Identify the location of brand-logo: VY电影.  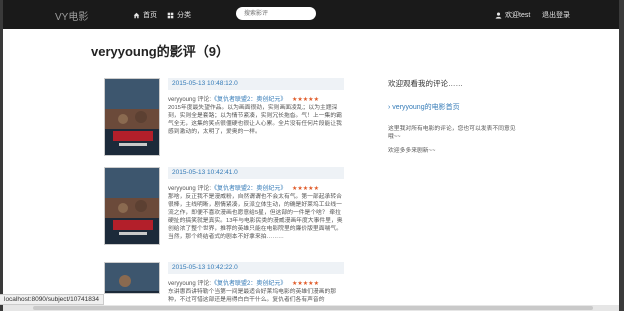
(71, 15).